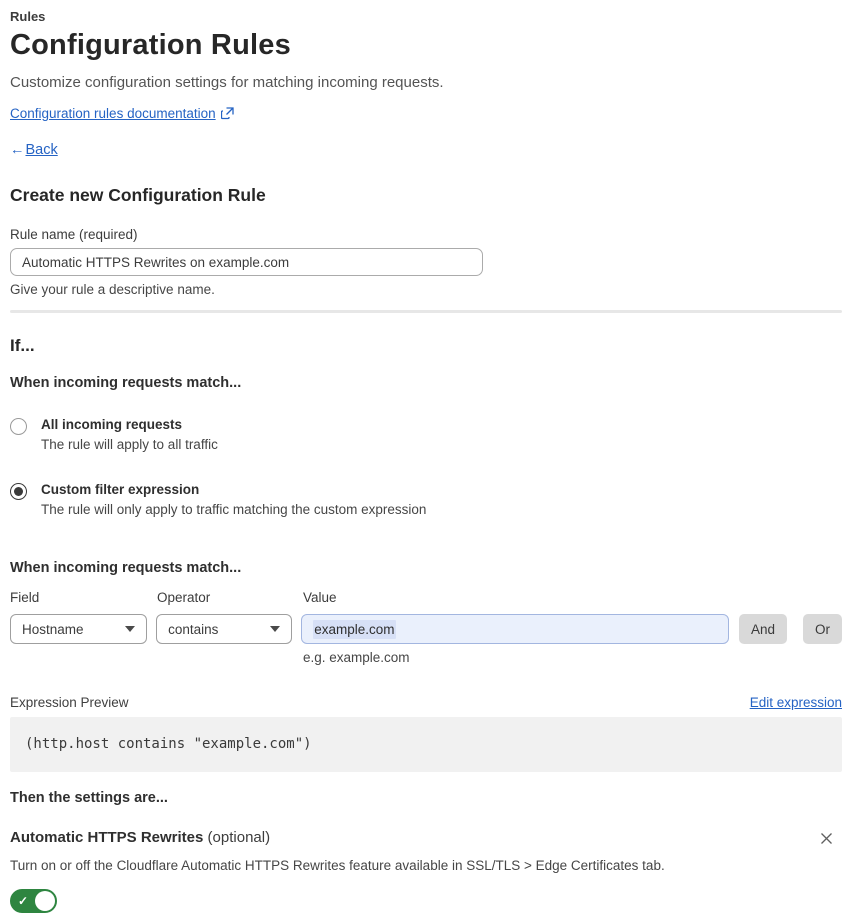 This screenshot has height=913, width=852. I want to click on setting-title: Automatic HTTPS Rewrites (optional), so click(140, 837).